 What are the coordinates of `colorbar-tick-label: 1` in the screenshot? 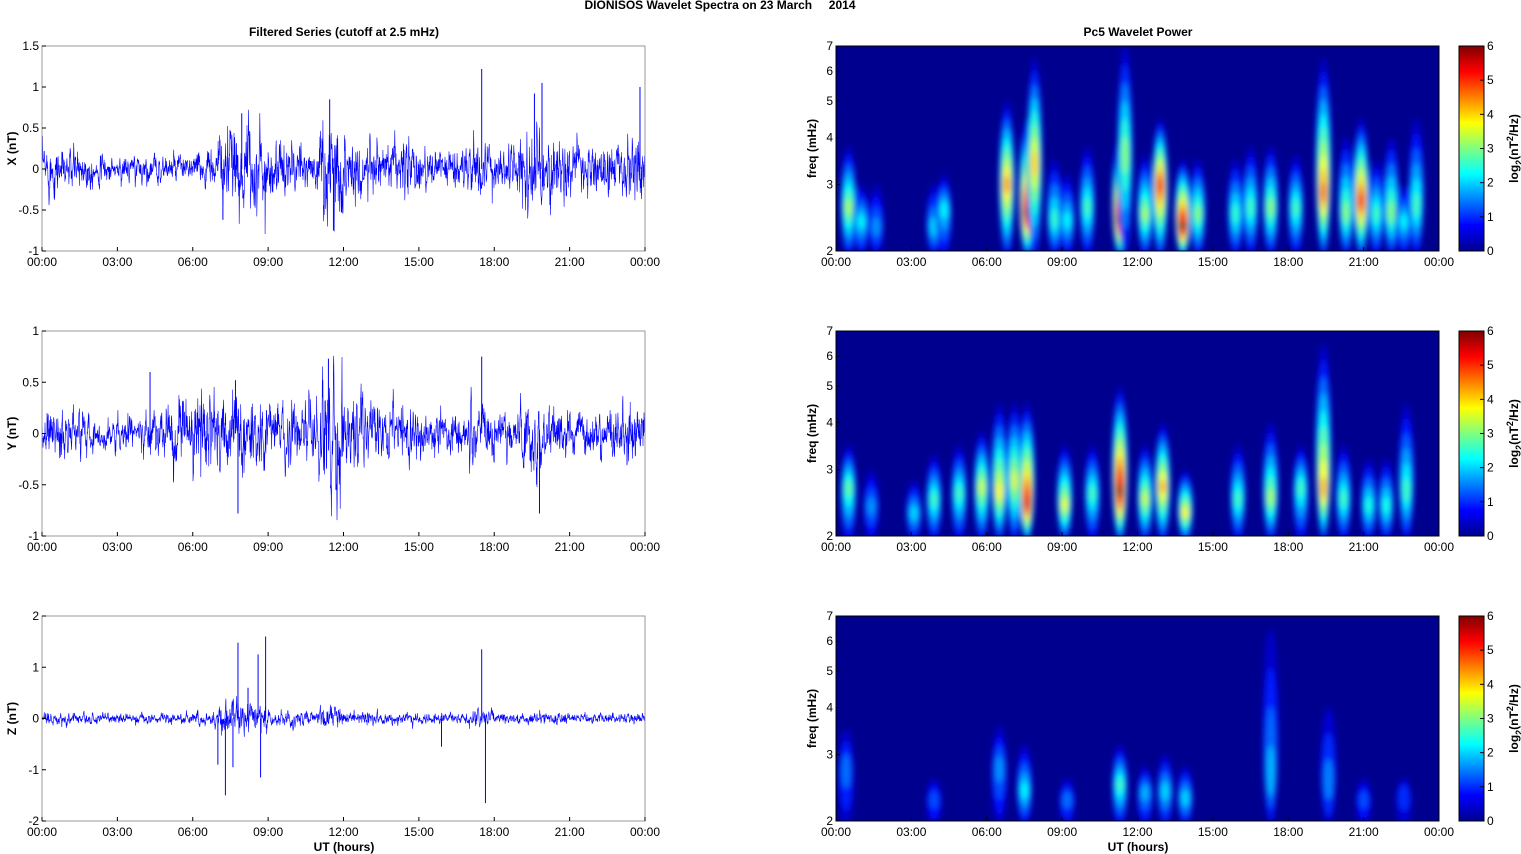 It's located at (1490, 502).